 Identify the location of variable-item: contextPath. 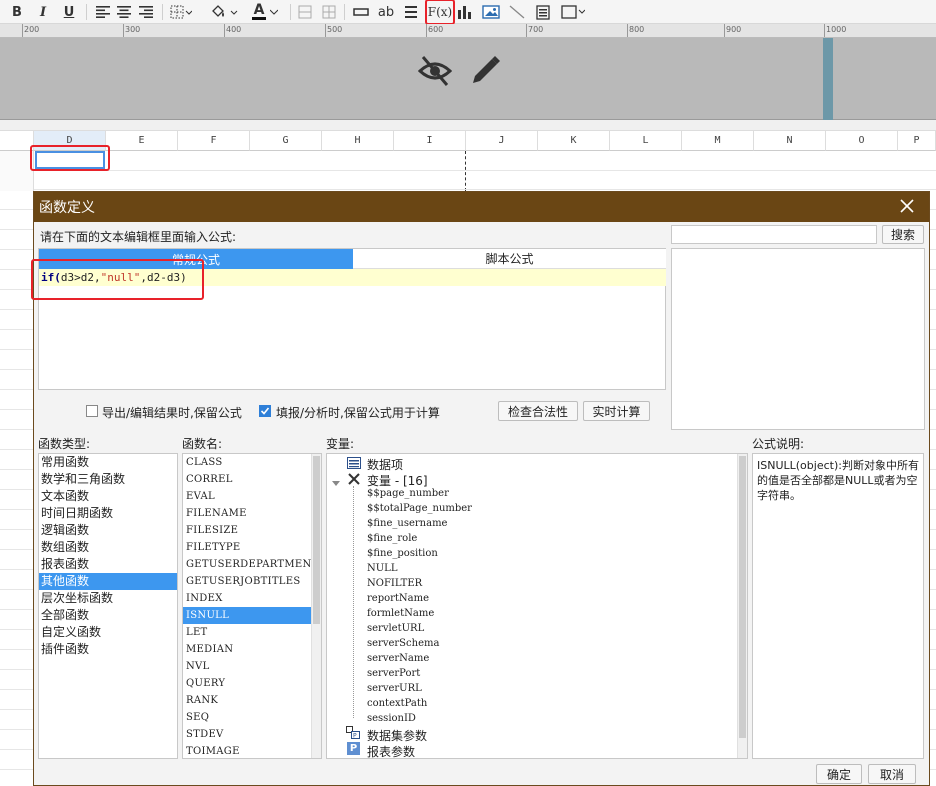
(397, 703).